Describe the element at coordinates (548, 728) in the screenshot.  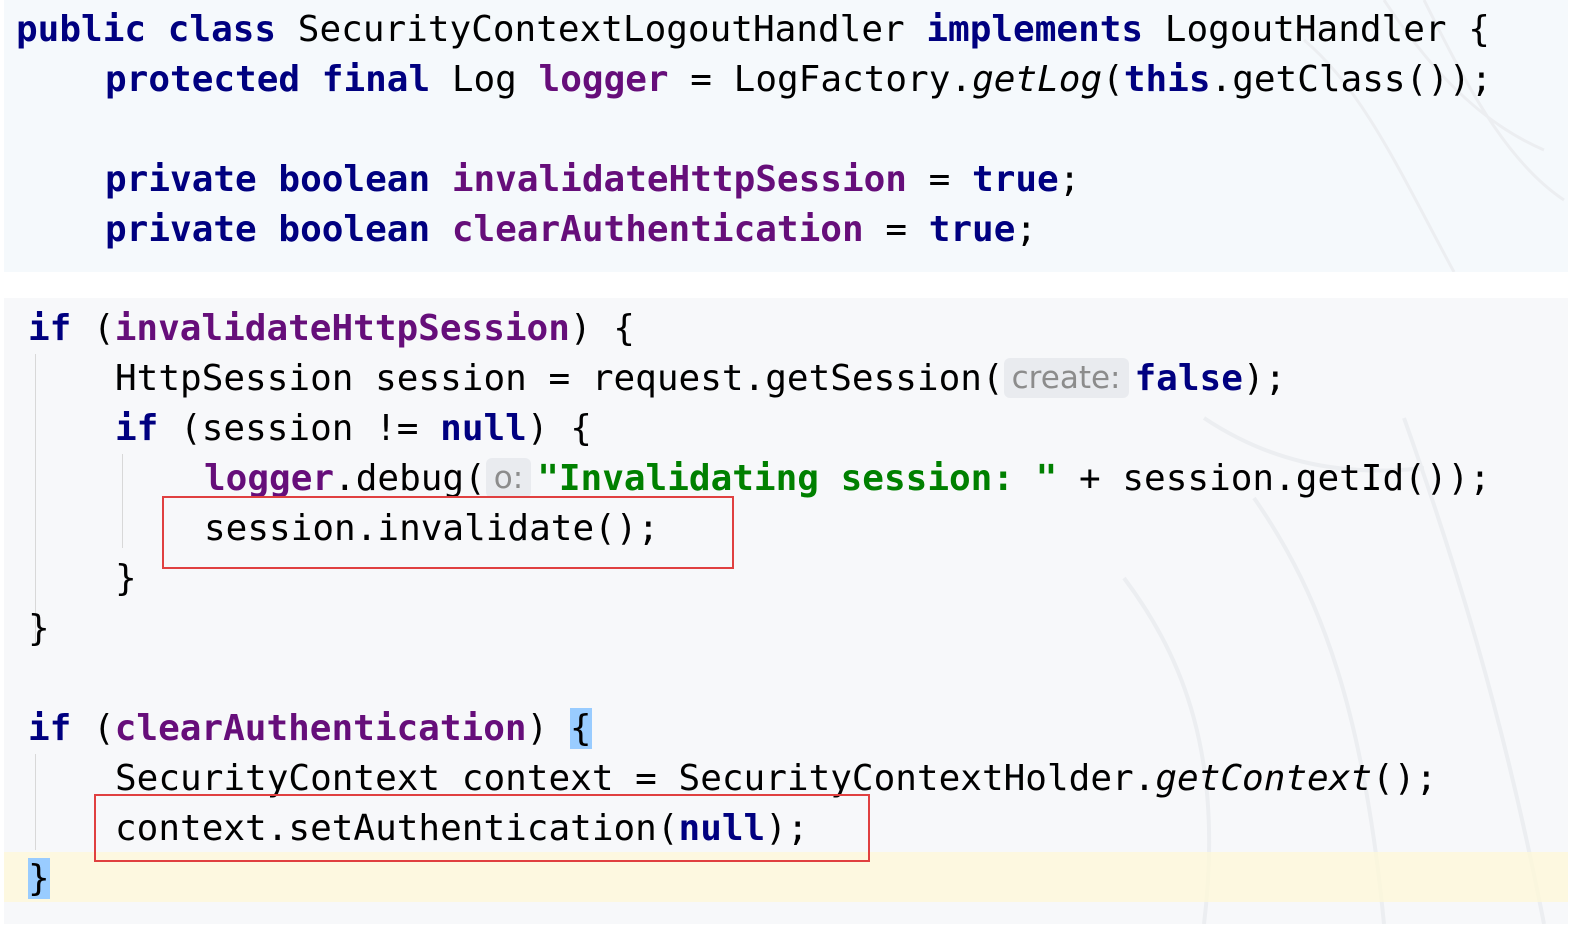
I see `paren-close: )` at that location.